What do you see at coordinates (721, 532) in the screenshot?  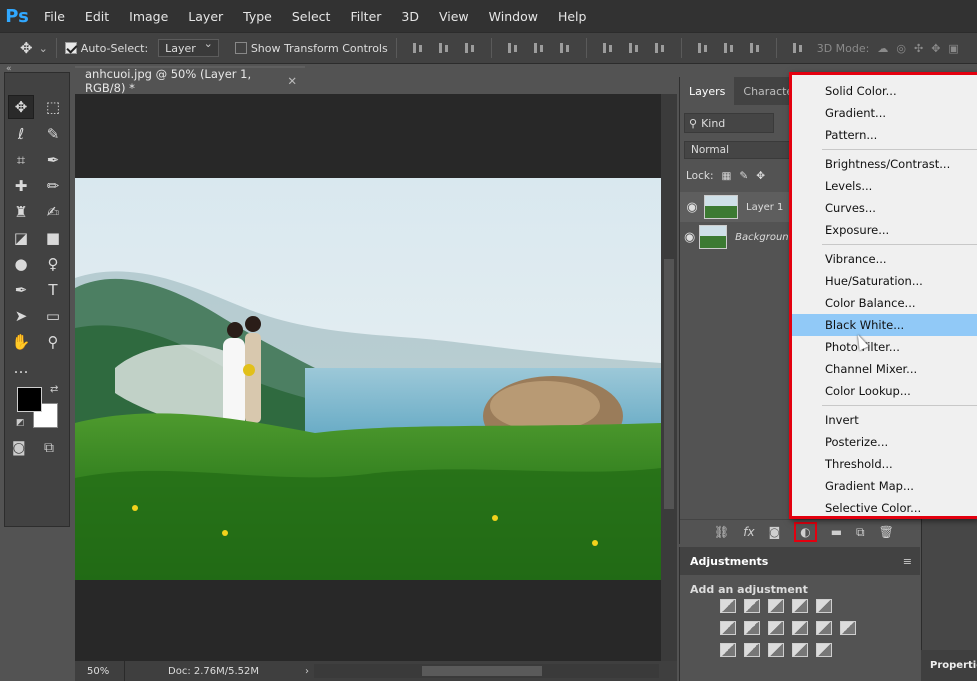 I see `link-layers-icon: ⛓` at bounding box center [721, 532].